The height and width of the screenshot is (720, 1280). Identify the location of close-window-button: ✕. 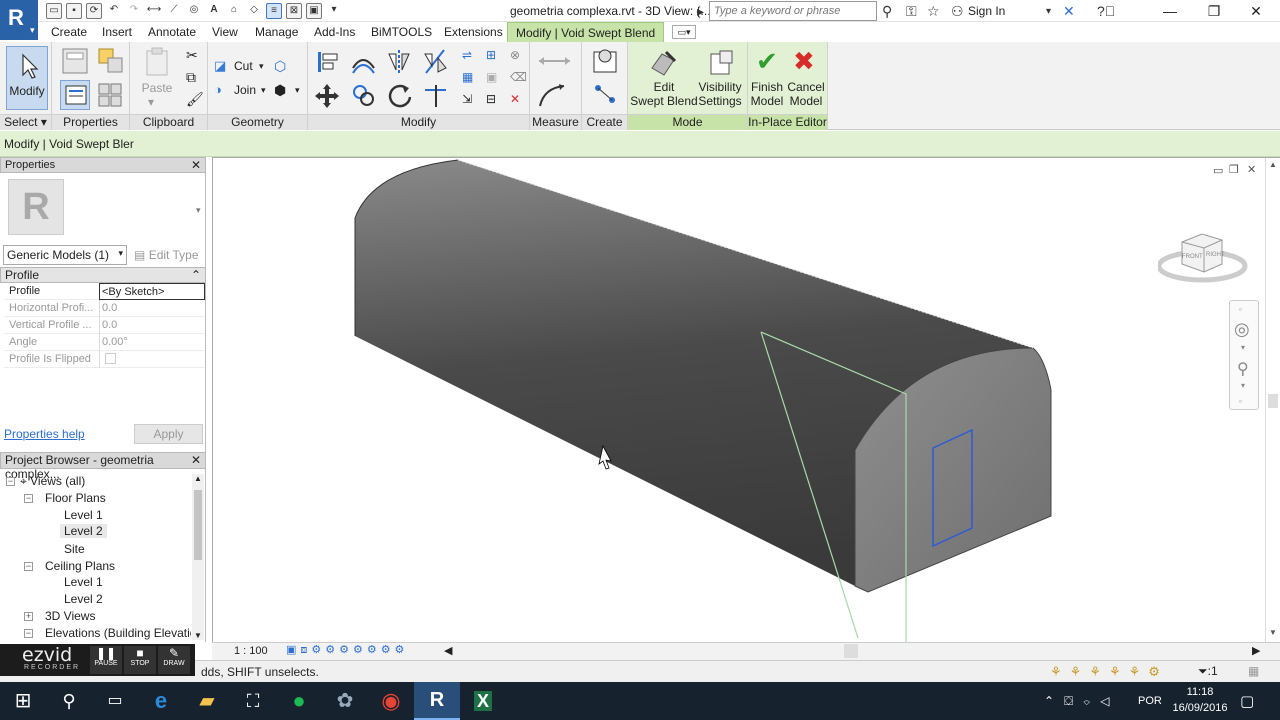
(1256, 11).